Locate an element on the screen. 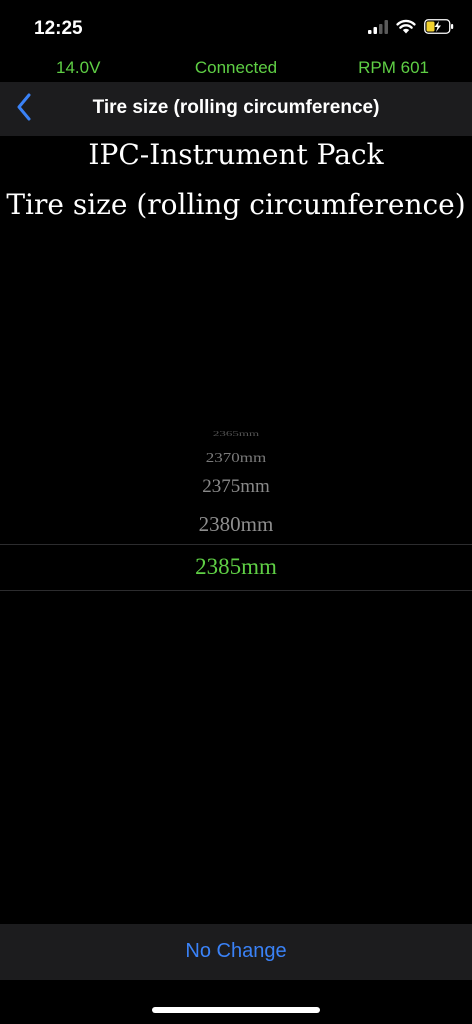  telemetry-bar: 14.0V Connected RPM 601 is located at coordinates (236, 69).